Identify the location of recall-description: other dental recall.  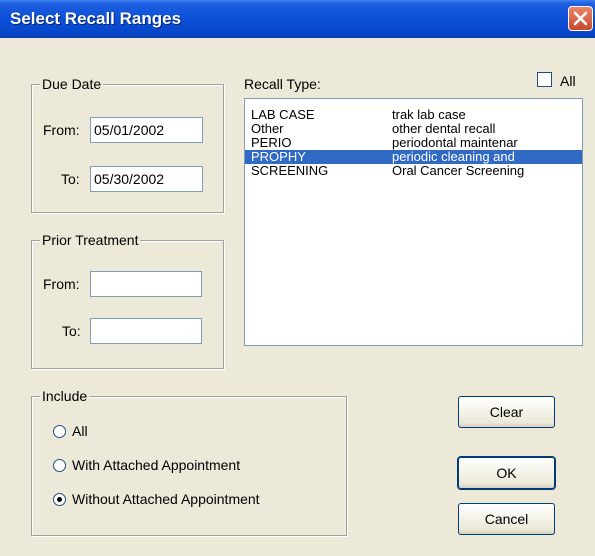
(444, 128).